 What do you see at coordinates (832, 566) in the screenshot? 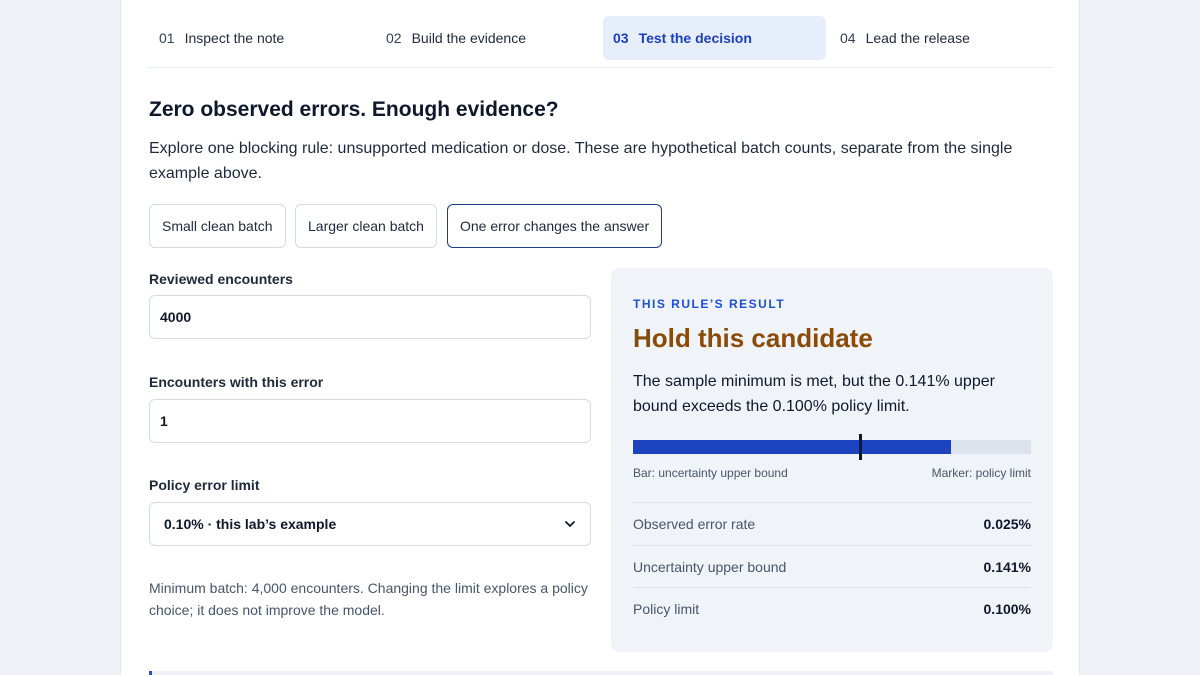
I see `metric-row-uncertainty-upper-bound: Uncertainty upper bound 0.141%` at bounding box center [832, 566].